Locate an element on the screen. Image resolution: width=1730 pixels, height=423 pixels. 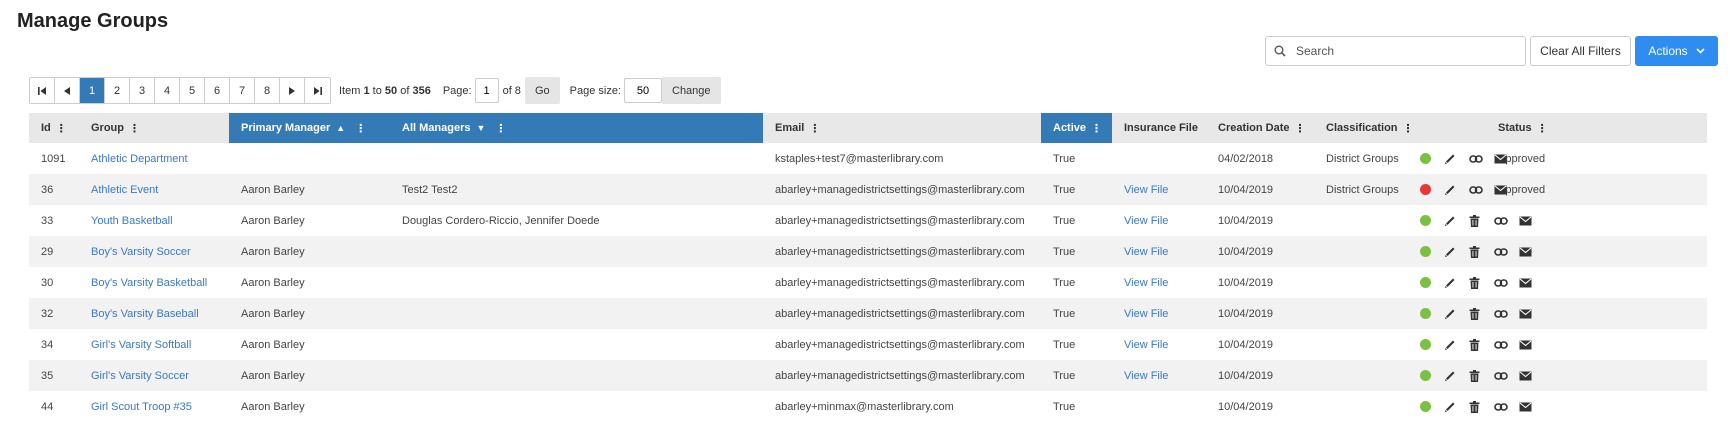
page-button-8: 8 is located at coordinates (267, 90).